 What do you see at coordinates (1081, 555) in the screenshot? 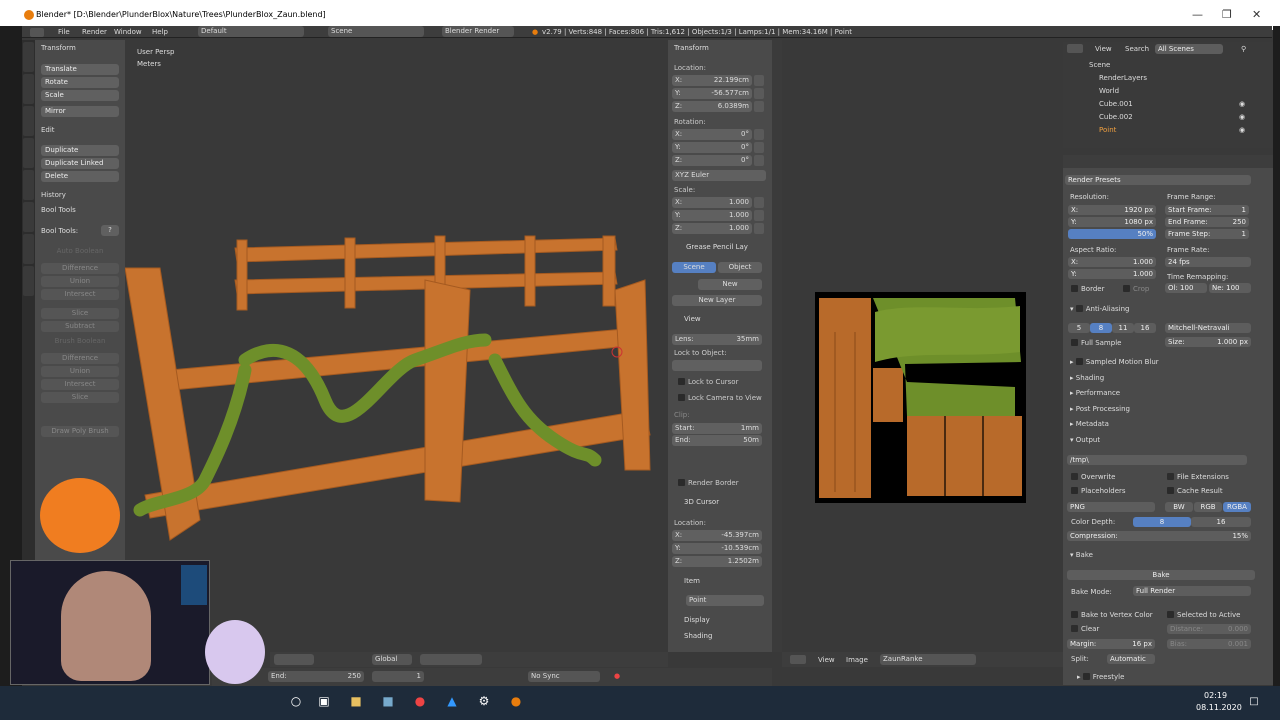
I see `bake-header: ▾ Bake` at bounding box center [1081, 555].